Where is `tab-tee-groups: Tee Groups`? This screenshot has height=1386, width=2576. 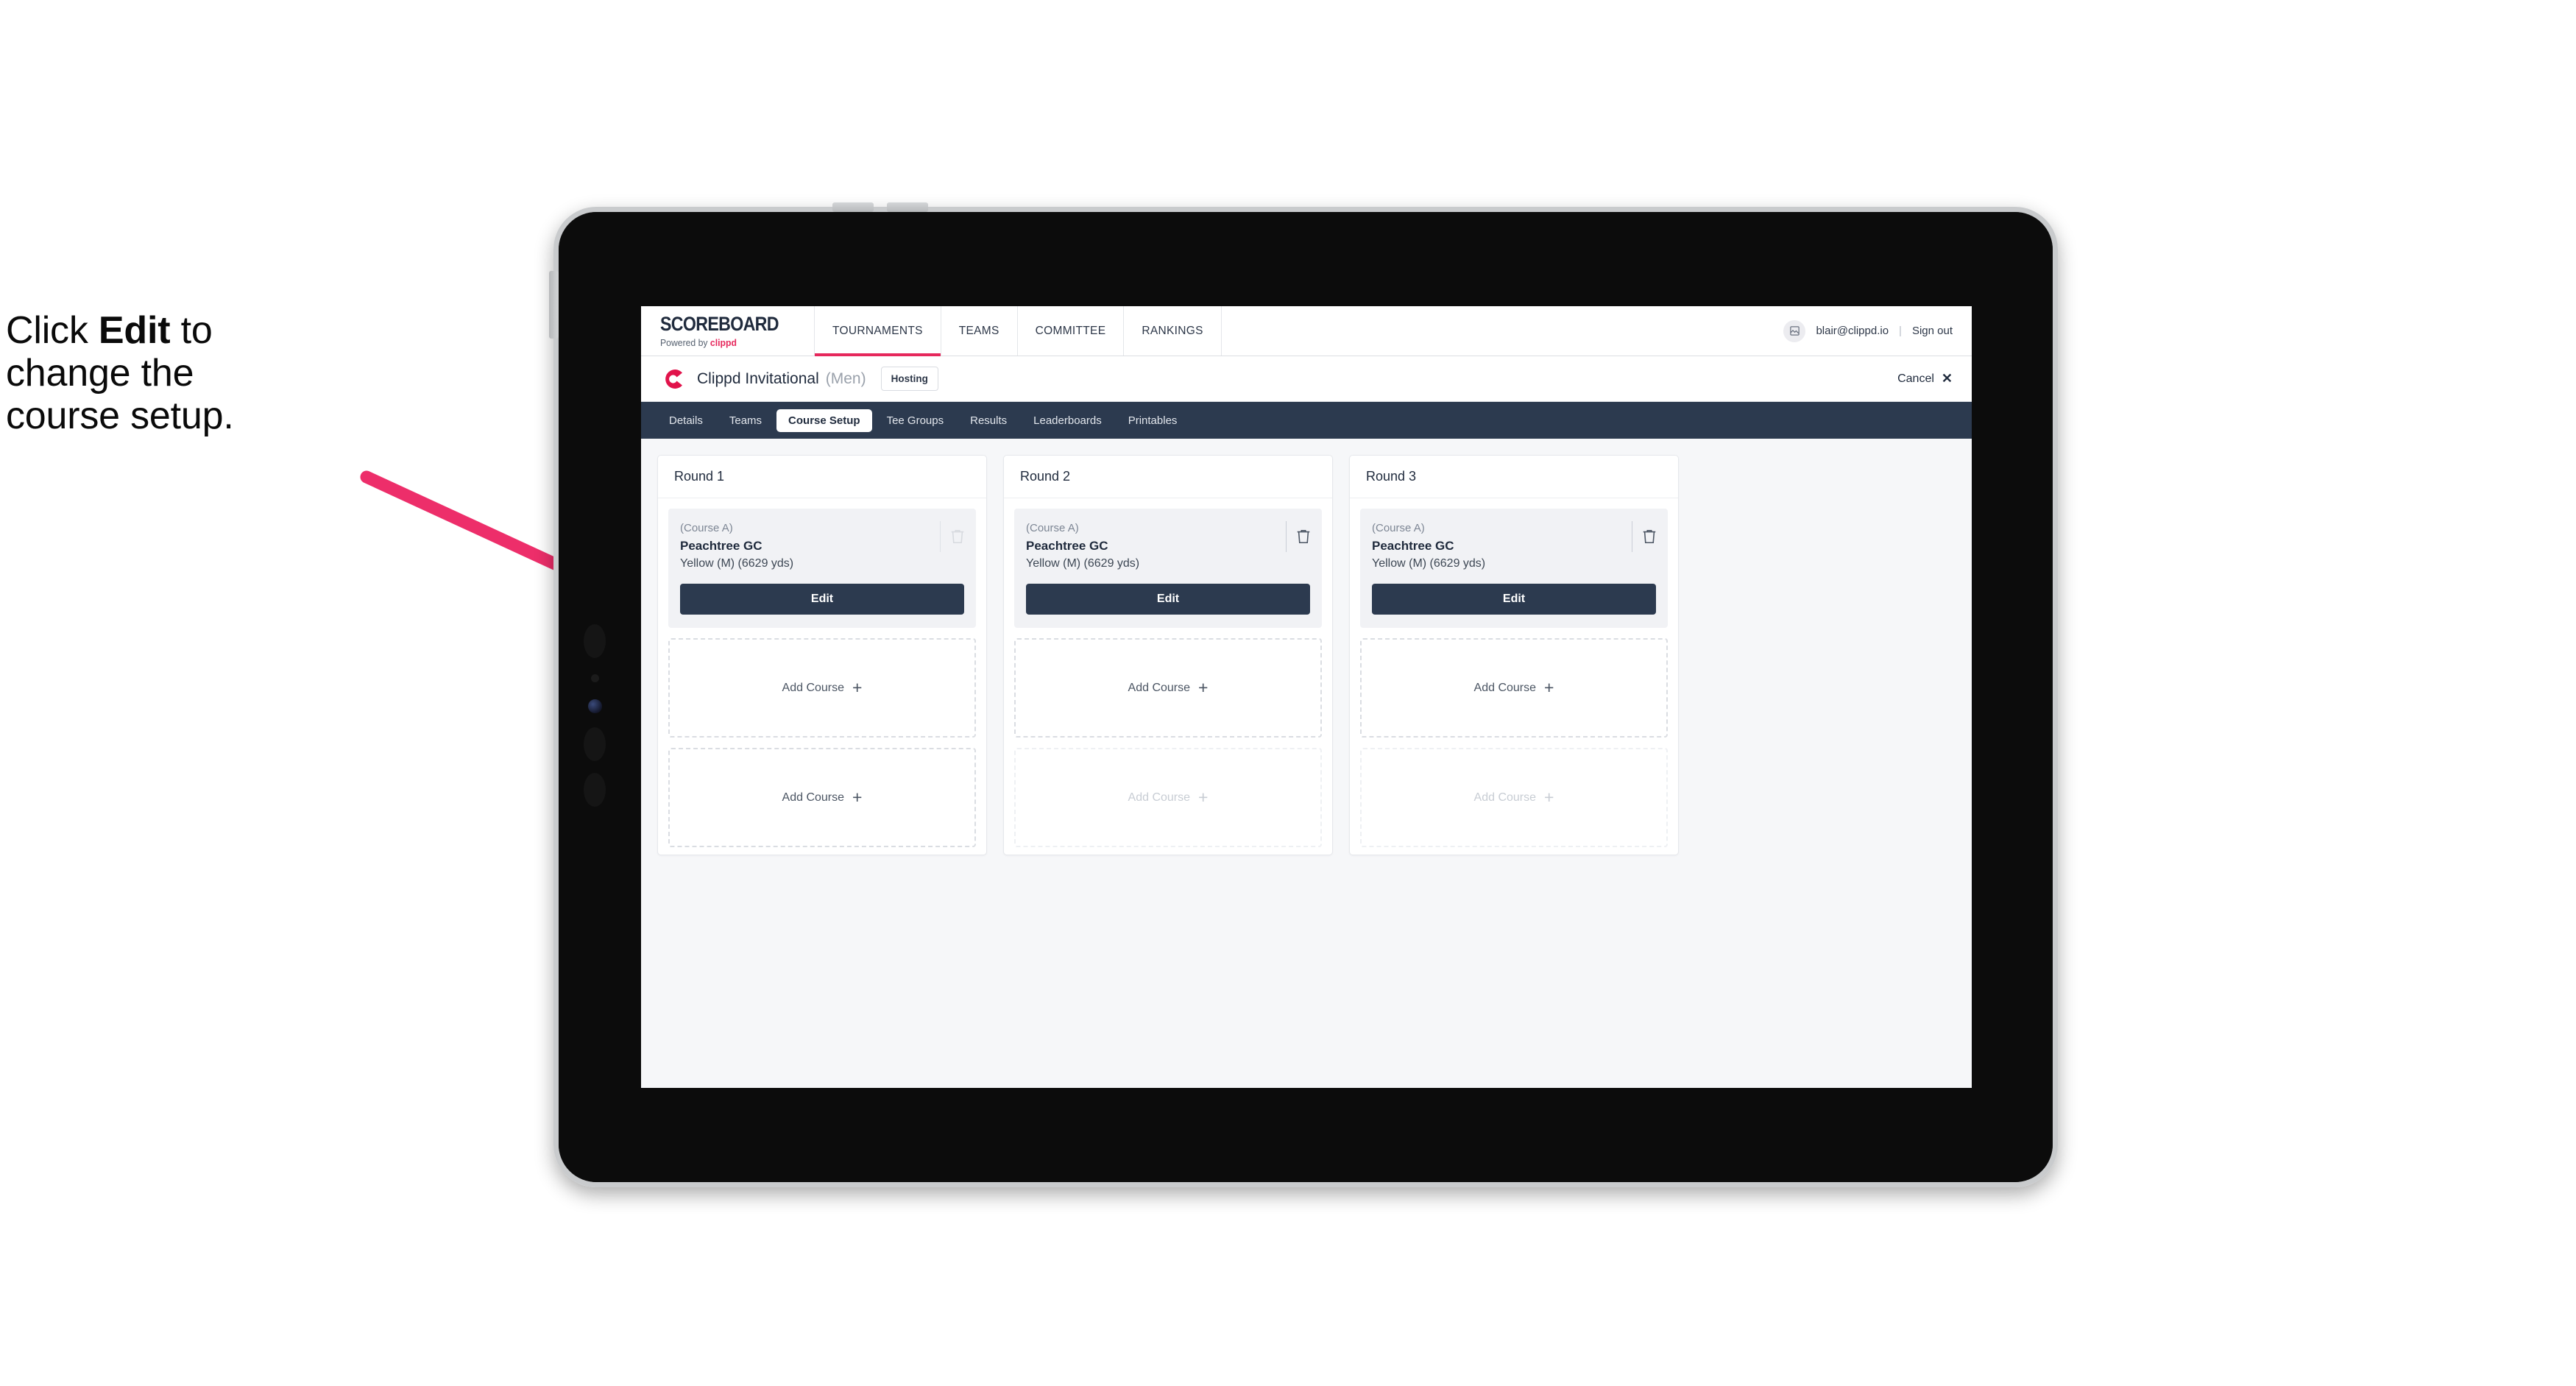 tab-tee-groups: Tee Groups is located at coordinates (916, 421).